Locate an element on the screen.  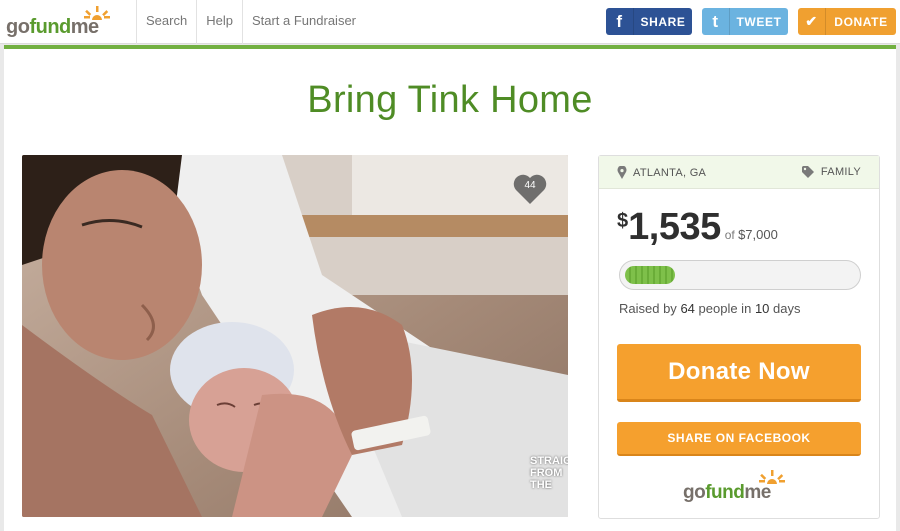
watermark-line-3: THE is located at coordinates (541, 485).